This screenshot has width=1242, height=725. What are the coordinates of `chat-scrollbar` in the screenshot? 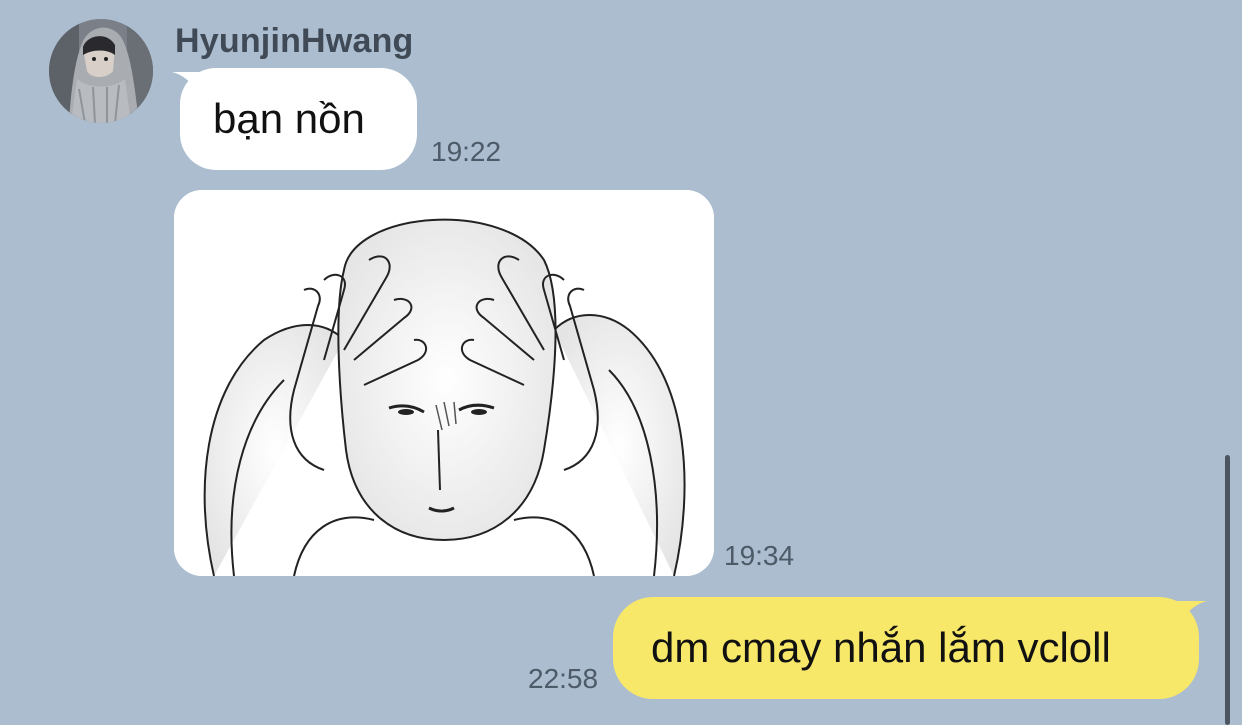 It's located at (1227, 590).